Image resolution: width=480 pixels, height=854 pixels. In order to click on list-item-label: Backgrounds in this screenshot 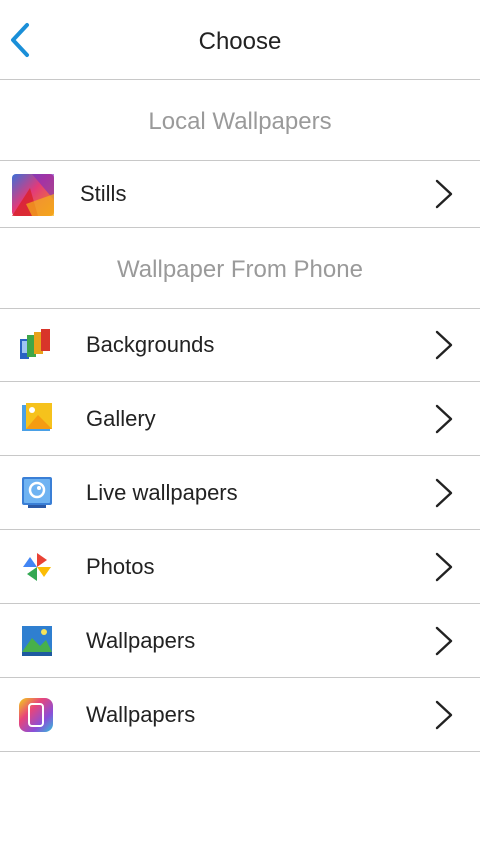, I will do `click(150, 344)`.